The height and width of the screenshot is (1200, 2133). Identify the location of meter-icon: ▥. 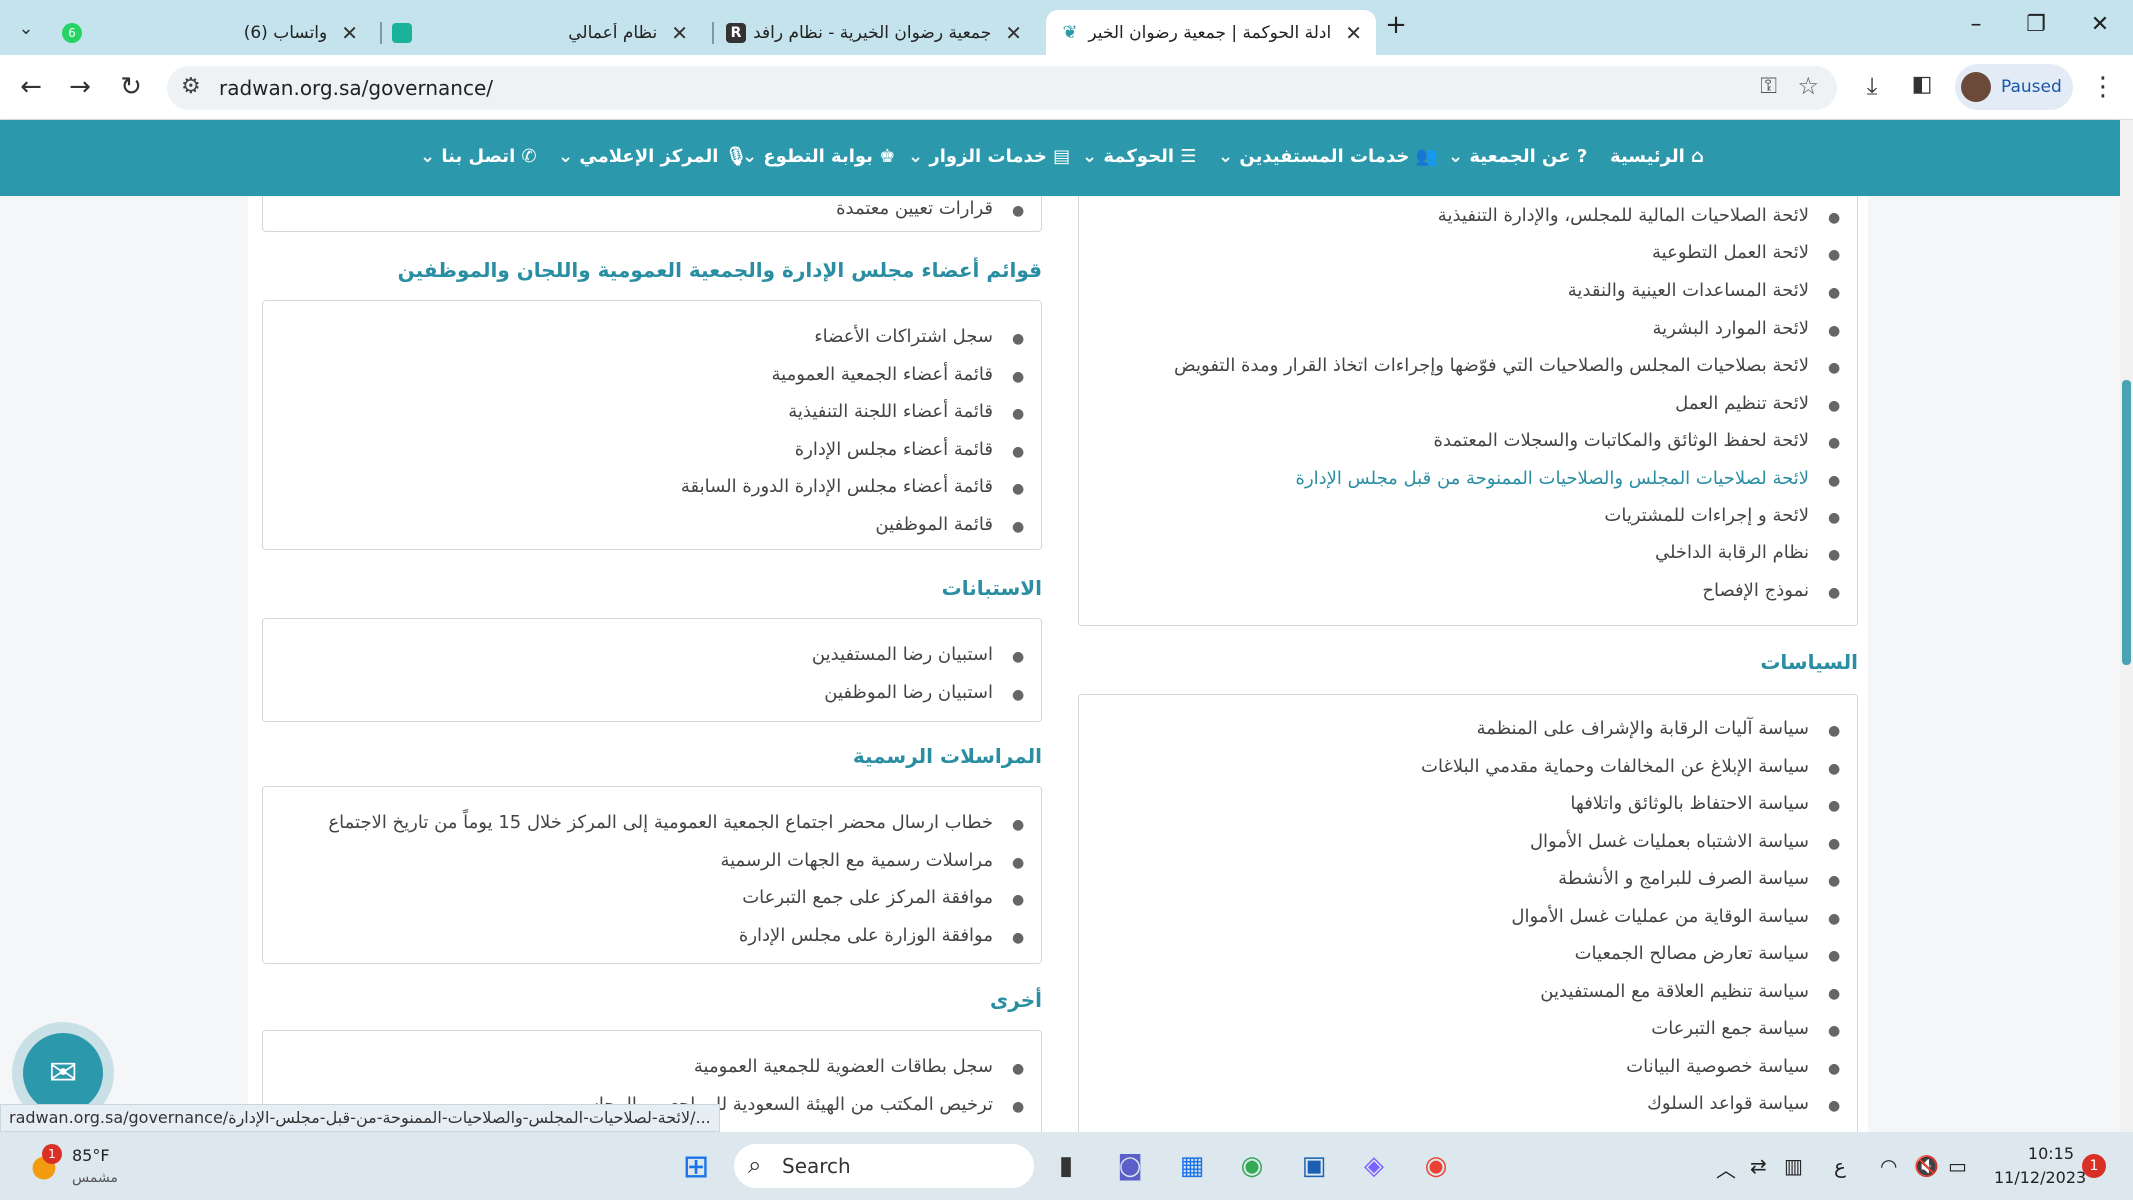
(1793, 1166).